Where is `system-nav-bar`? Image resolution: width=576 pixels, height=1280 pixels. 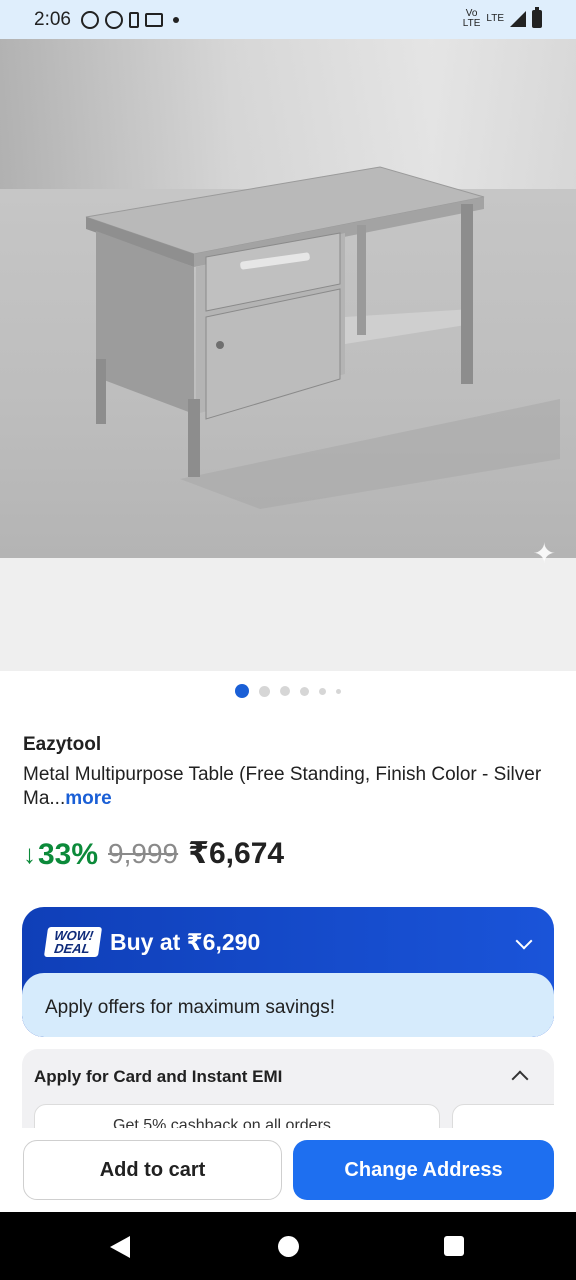 system-nav-bar is located at coordinates (288, 1246).